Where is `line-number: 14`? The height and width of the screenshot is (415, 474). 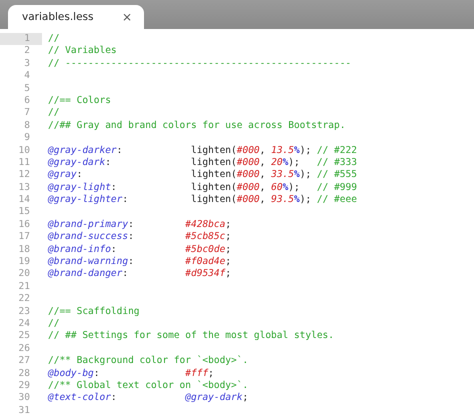
line-number: 14 is located at coordinates (24, 200).